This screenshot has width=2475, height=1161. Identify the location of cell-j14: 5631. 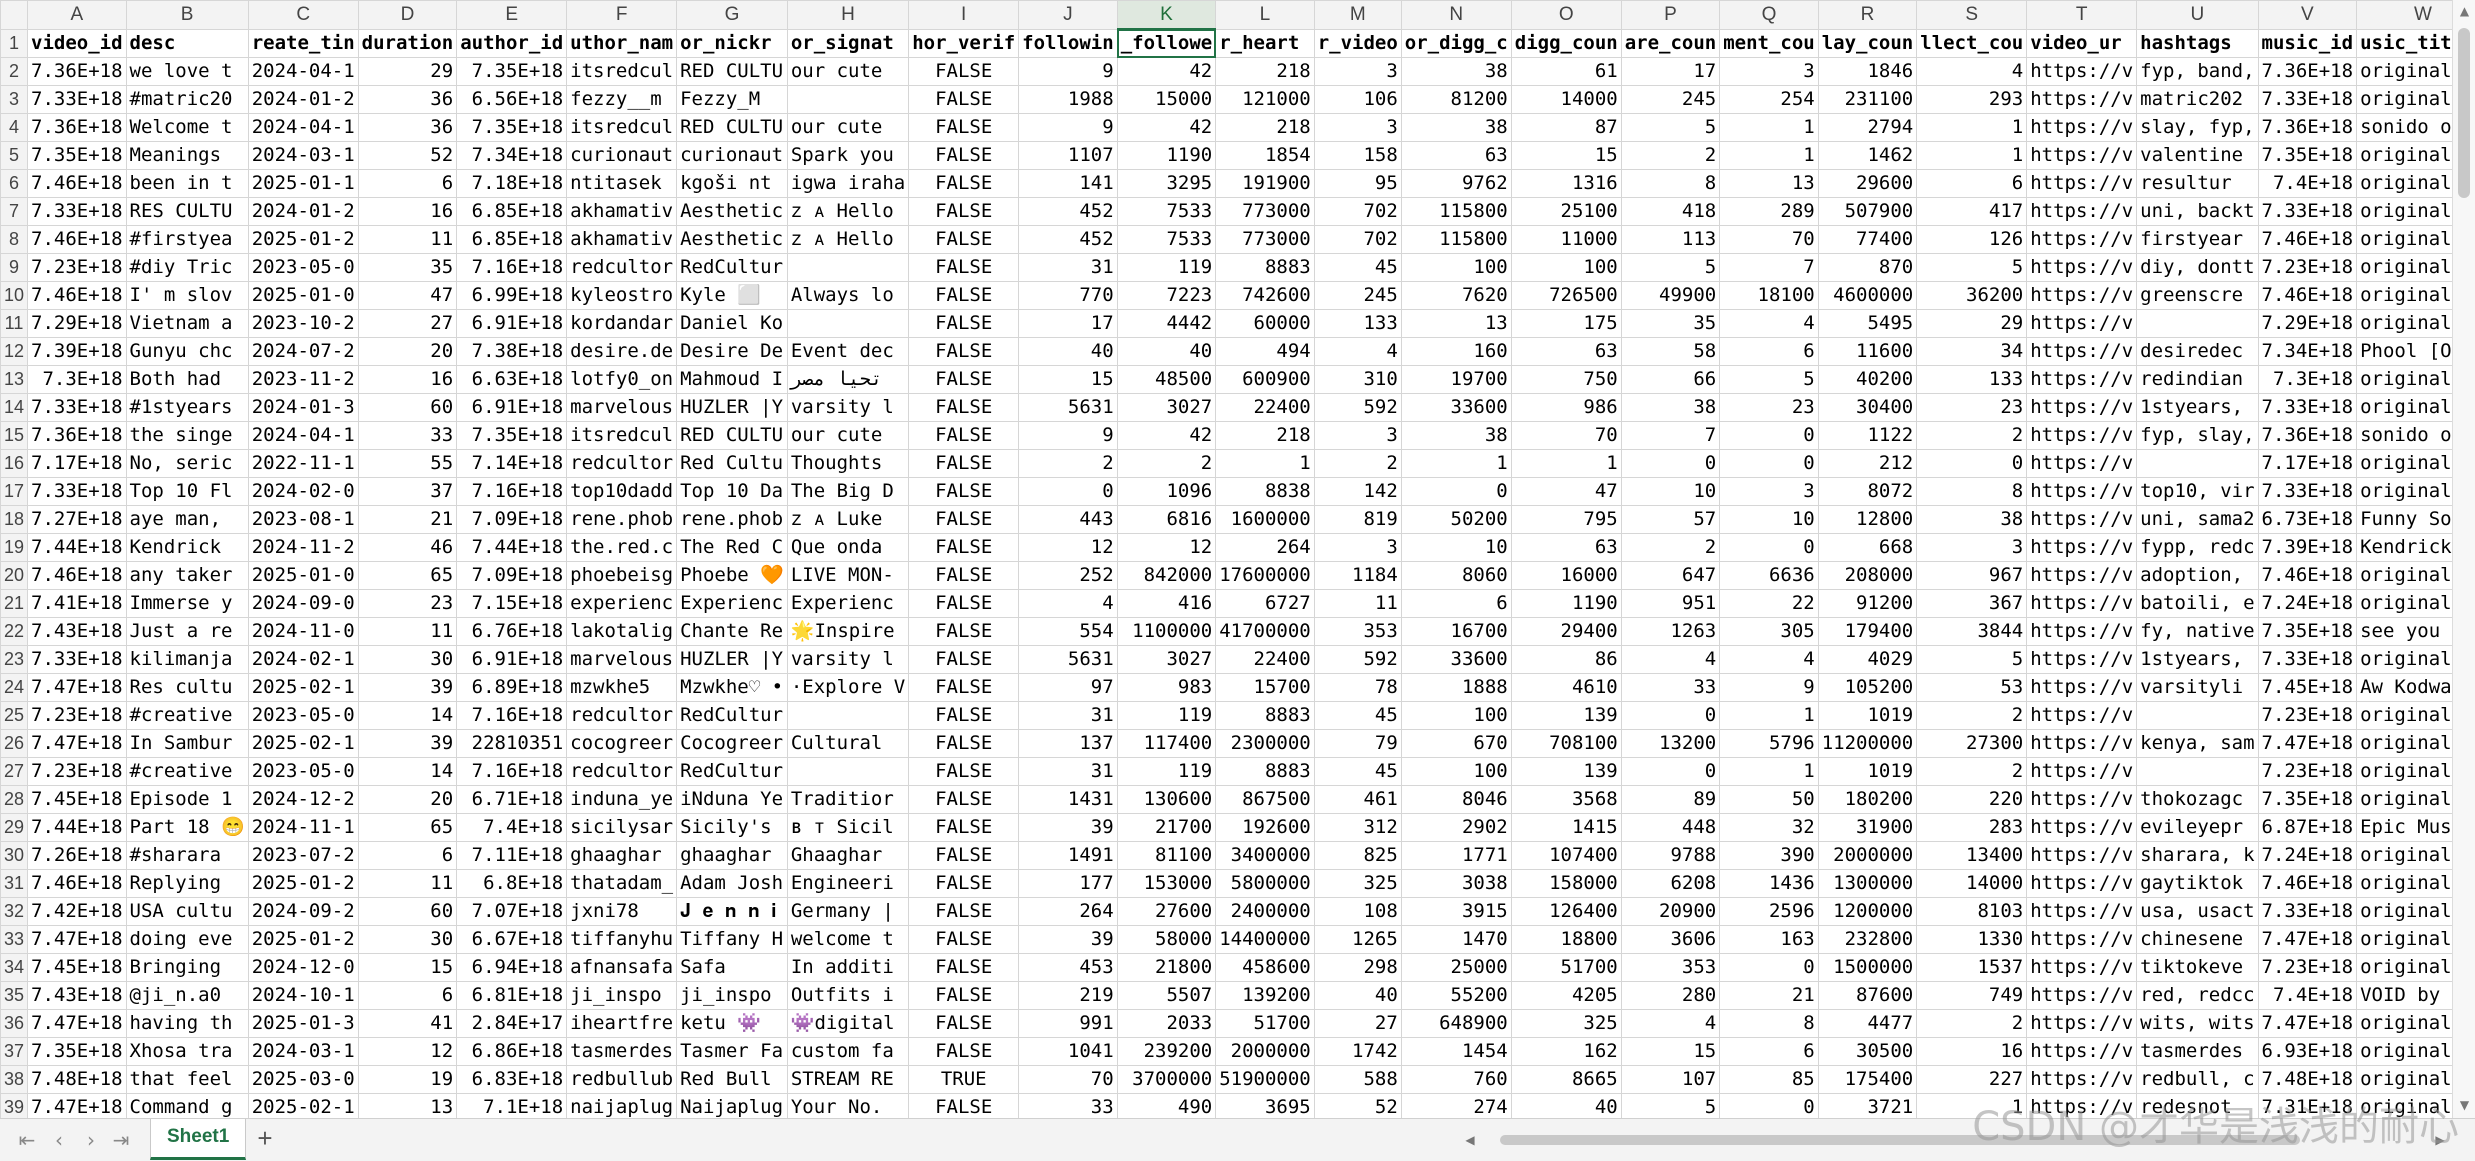
(1068, 407).